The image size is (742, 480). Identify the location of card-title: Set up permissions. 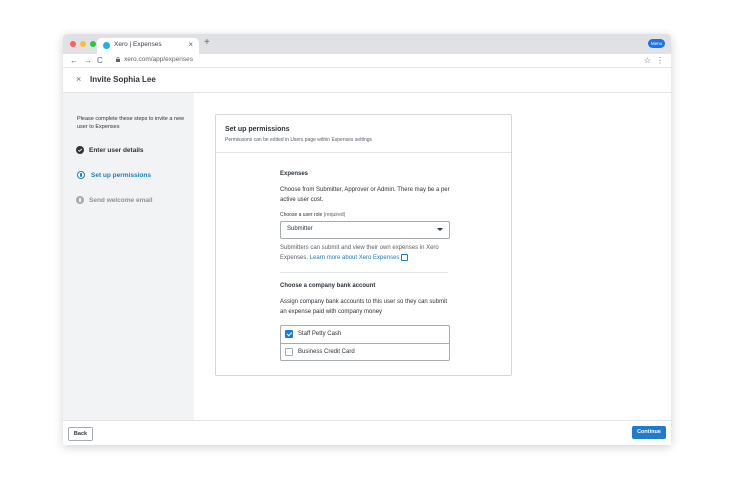
(257, 129).